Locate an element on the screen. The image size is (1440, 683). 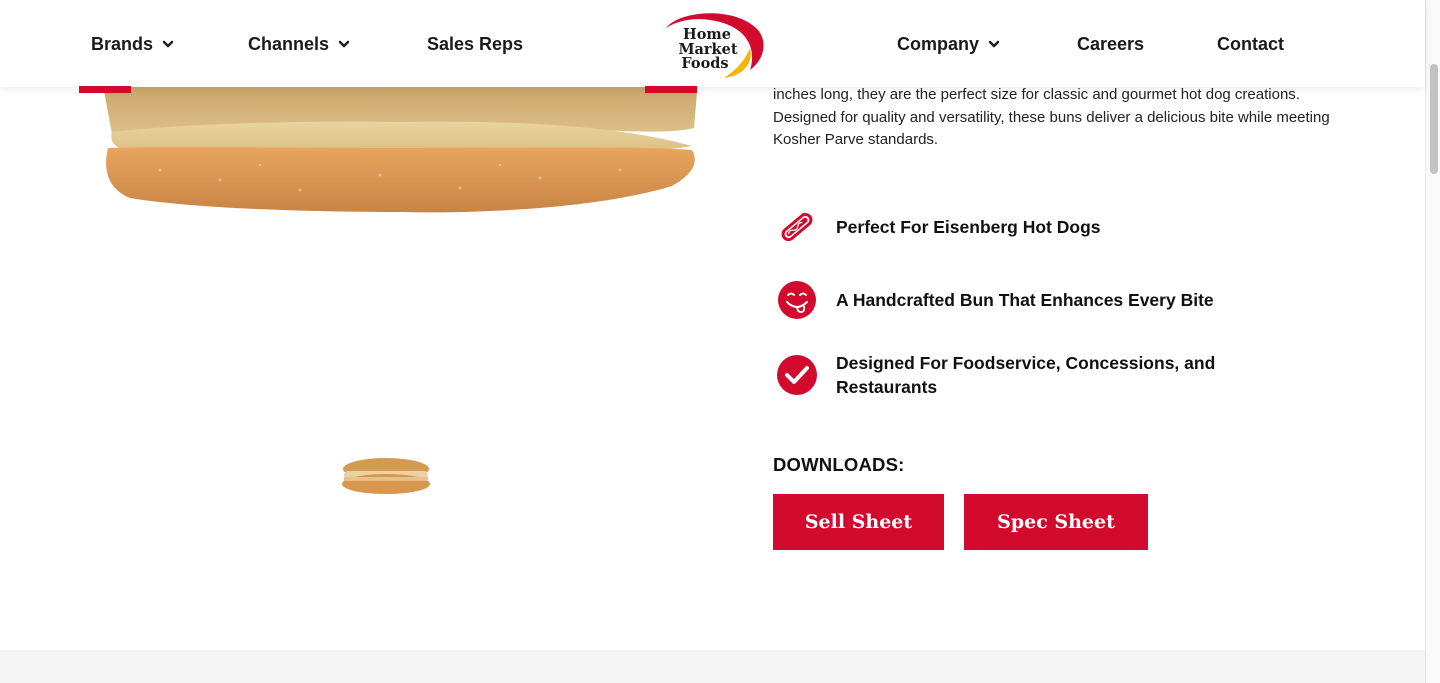
logo-graphic: Home Market Foods is located at coordinates (713, 44).